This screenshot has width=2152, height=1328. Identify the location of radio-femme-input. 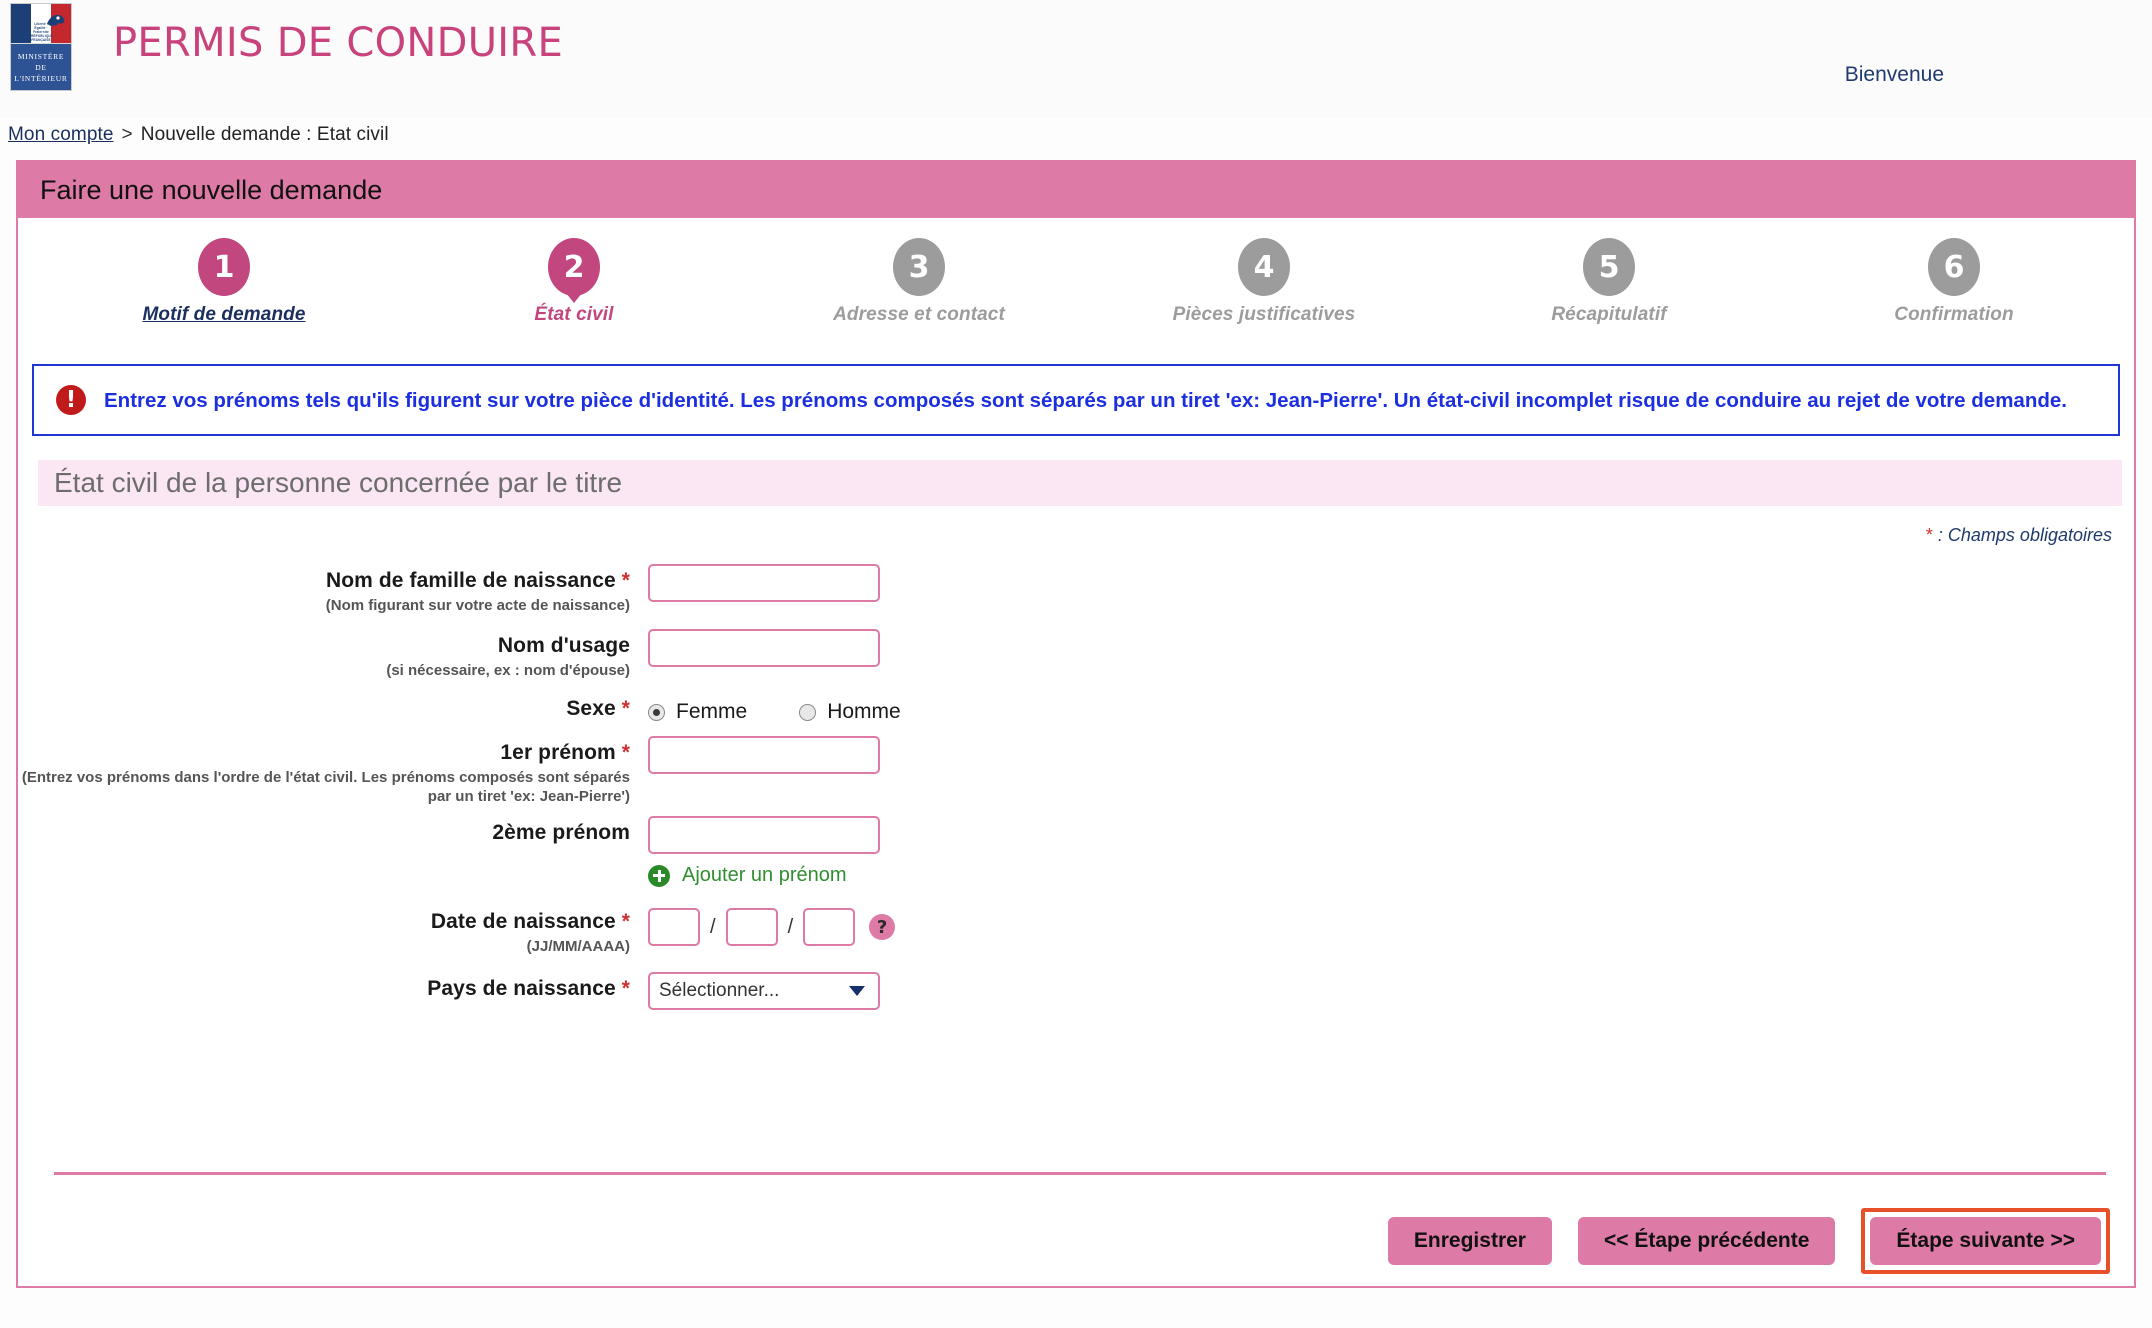
(656, 712).